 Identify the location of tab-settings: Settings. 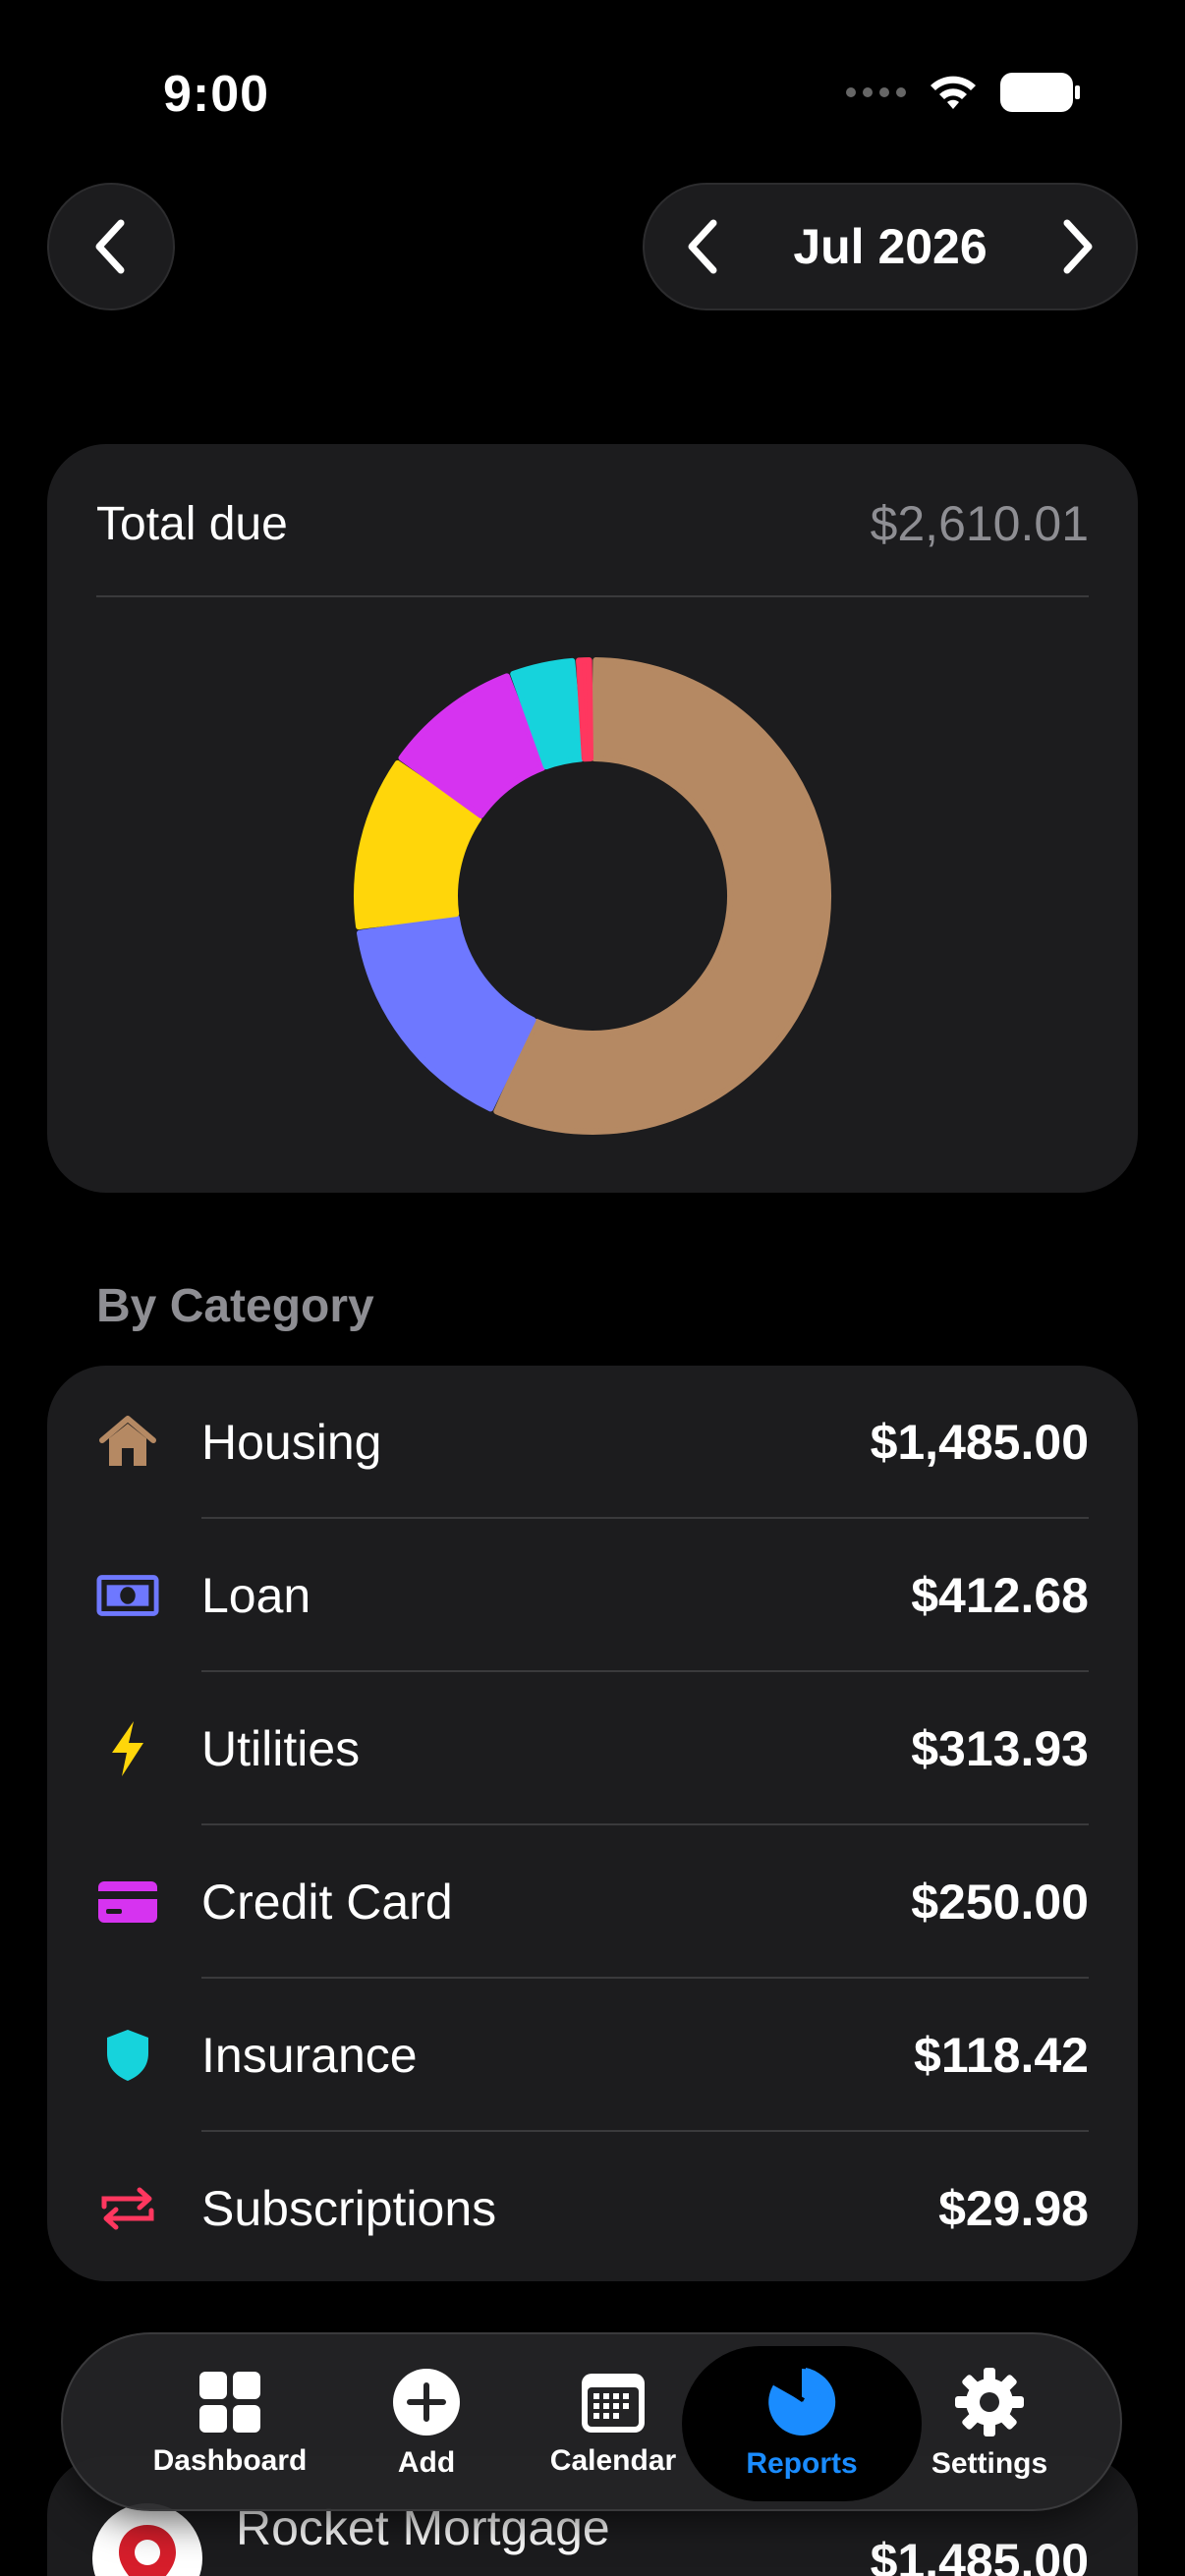
(990, 2423).